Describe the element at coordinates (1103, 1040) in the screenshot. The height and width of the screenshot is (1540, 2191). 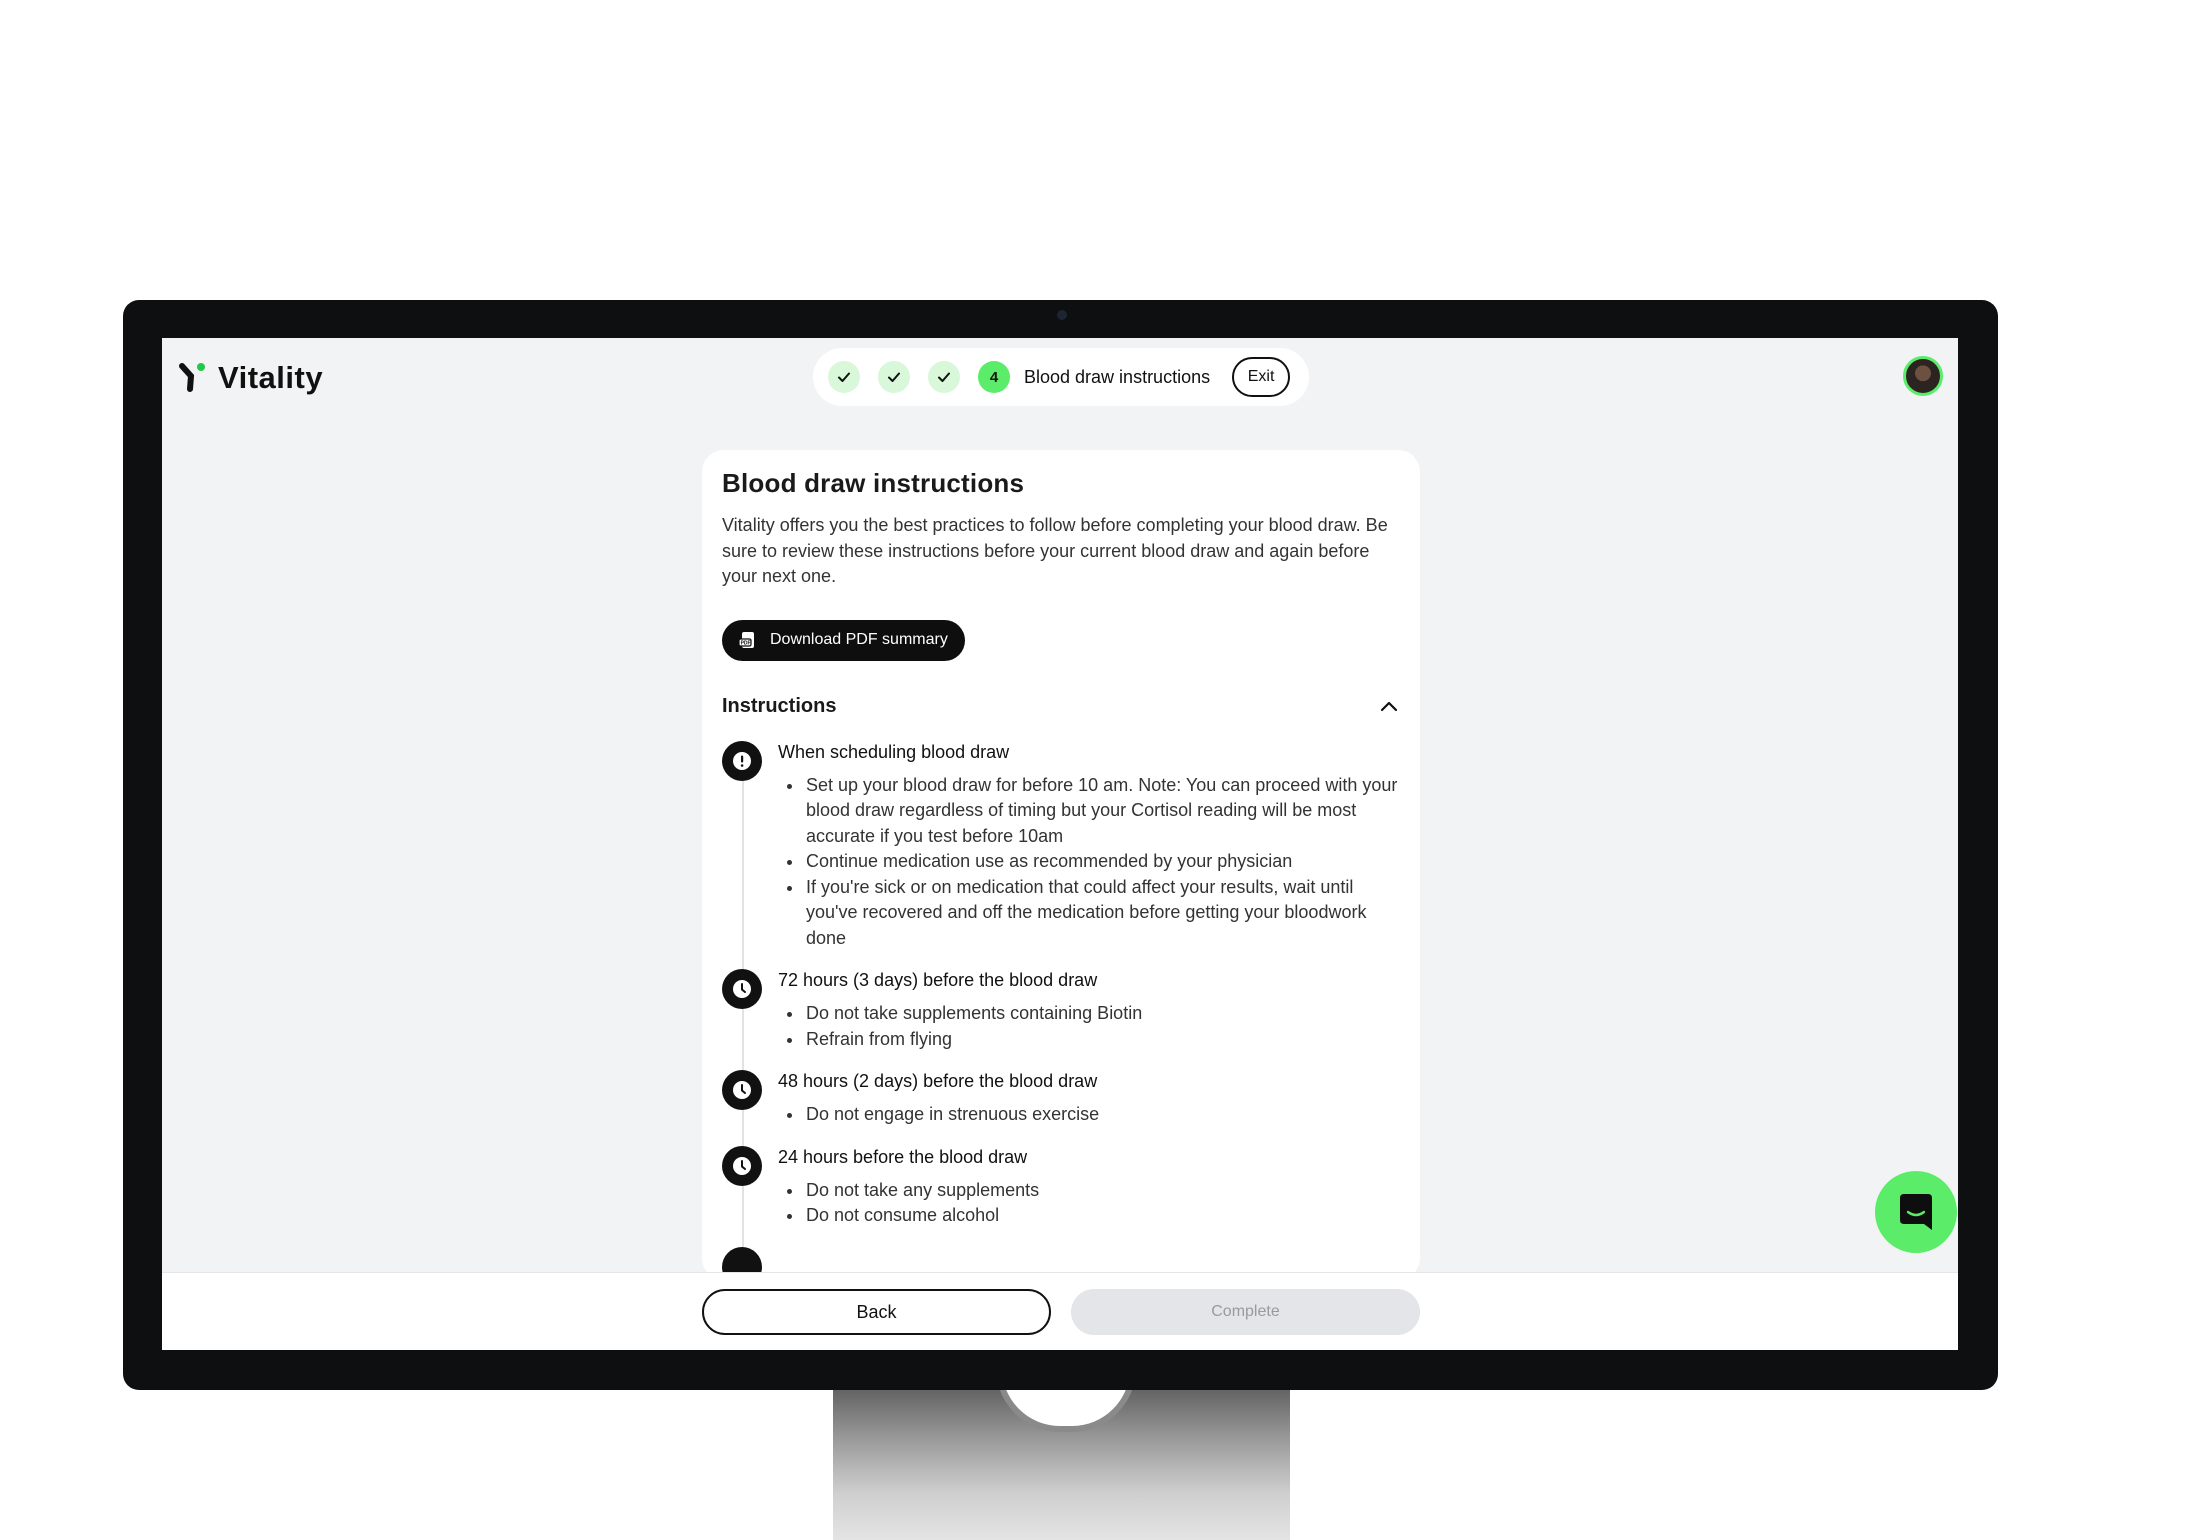
I see `list-item: Refrain from flying` at that location.